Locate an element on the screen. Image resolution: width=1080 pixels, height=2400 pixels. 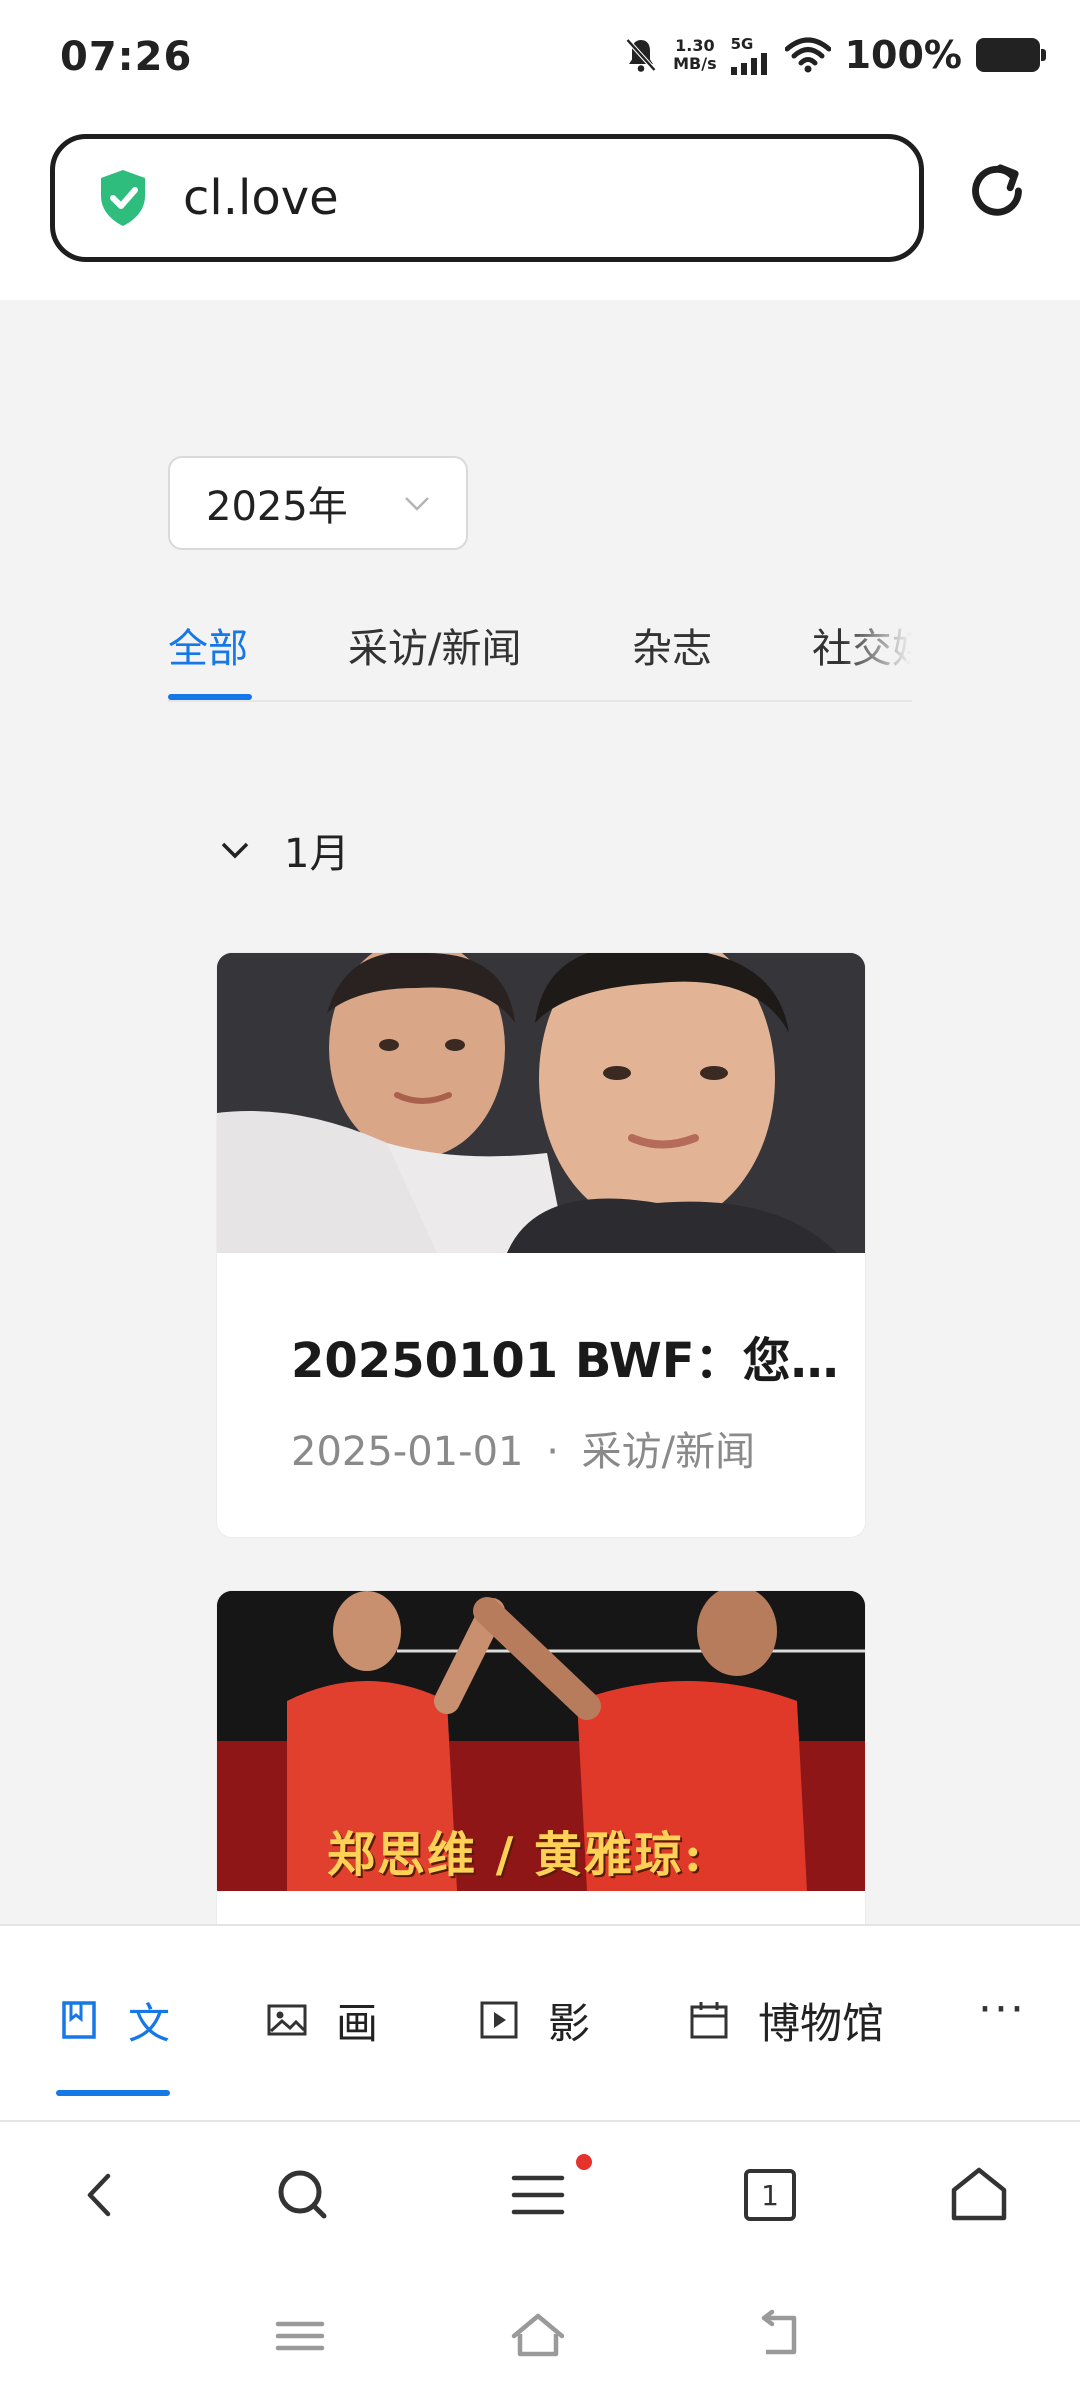
article-category: 采访/新闻 is located at coordinates (668, 1452).